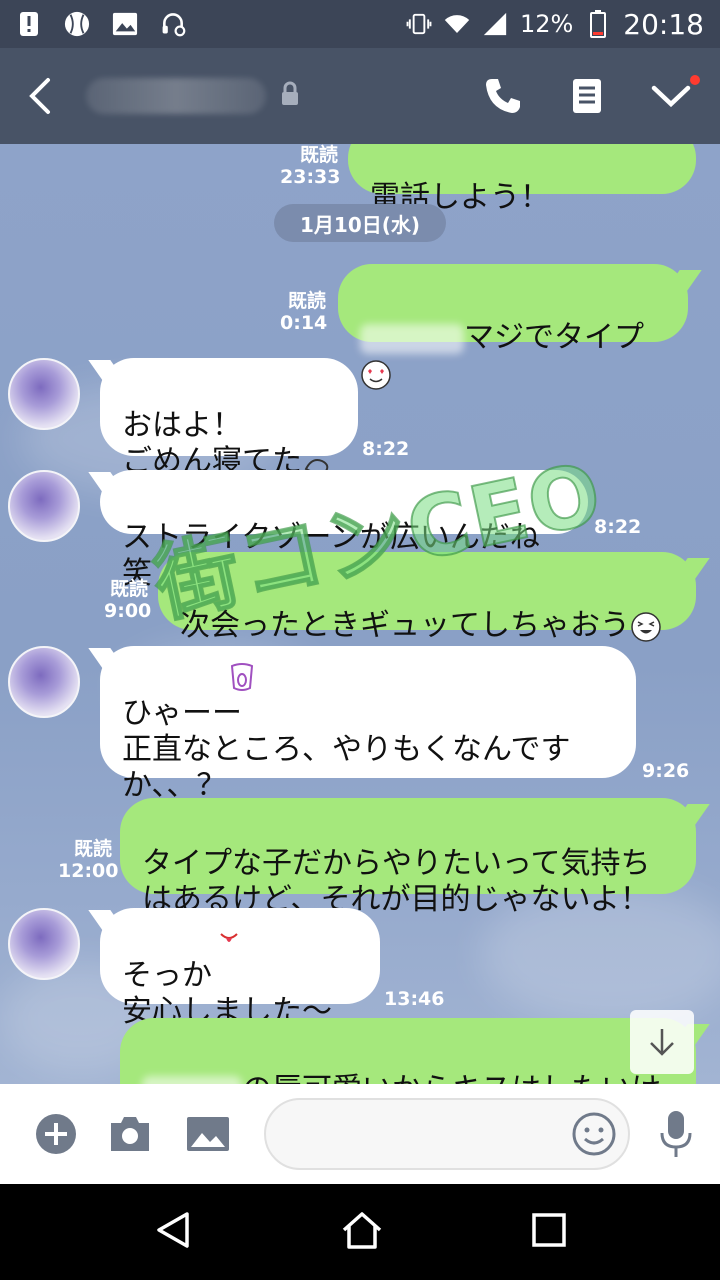  I want to click on chat-name-blurred, so click(176, 96).